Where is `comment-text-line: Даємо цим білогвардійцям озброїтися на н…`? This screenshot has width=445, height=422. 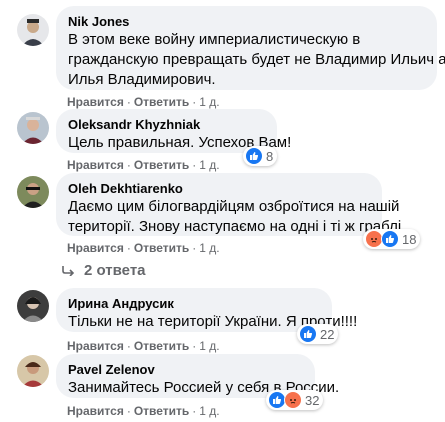 comment-text-line: Даємо цим білогвардійцям озброїтися на н… is located at coordinates (234, 206).